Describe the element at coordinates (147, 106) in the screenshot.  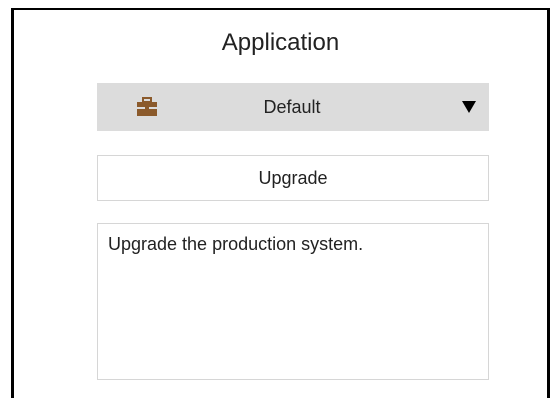
I see `briefcase-icon` at that location.